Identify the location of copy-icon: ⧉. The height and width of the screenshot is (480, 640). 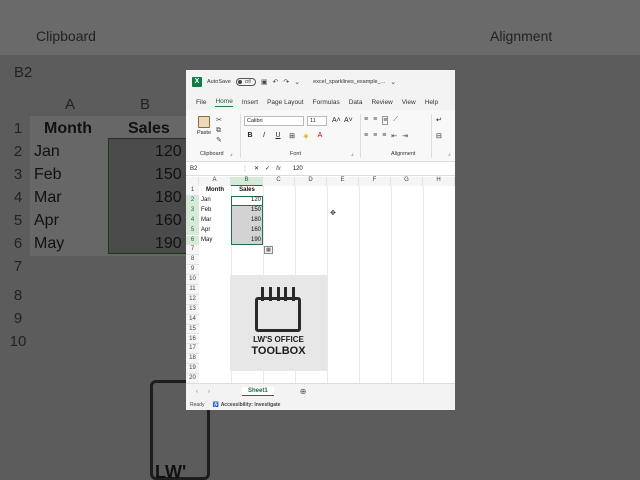
(219, 131).